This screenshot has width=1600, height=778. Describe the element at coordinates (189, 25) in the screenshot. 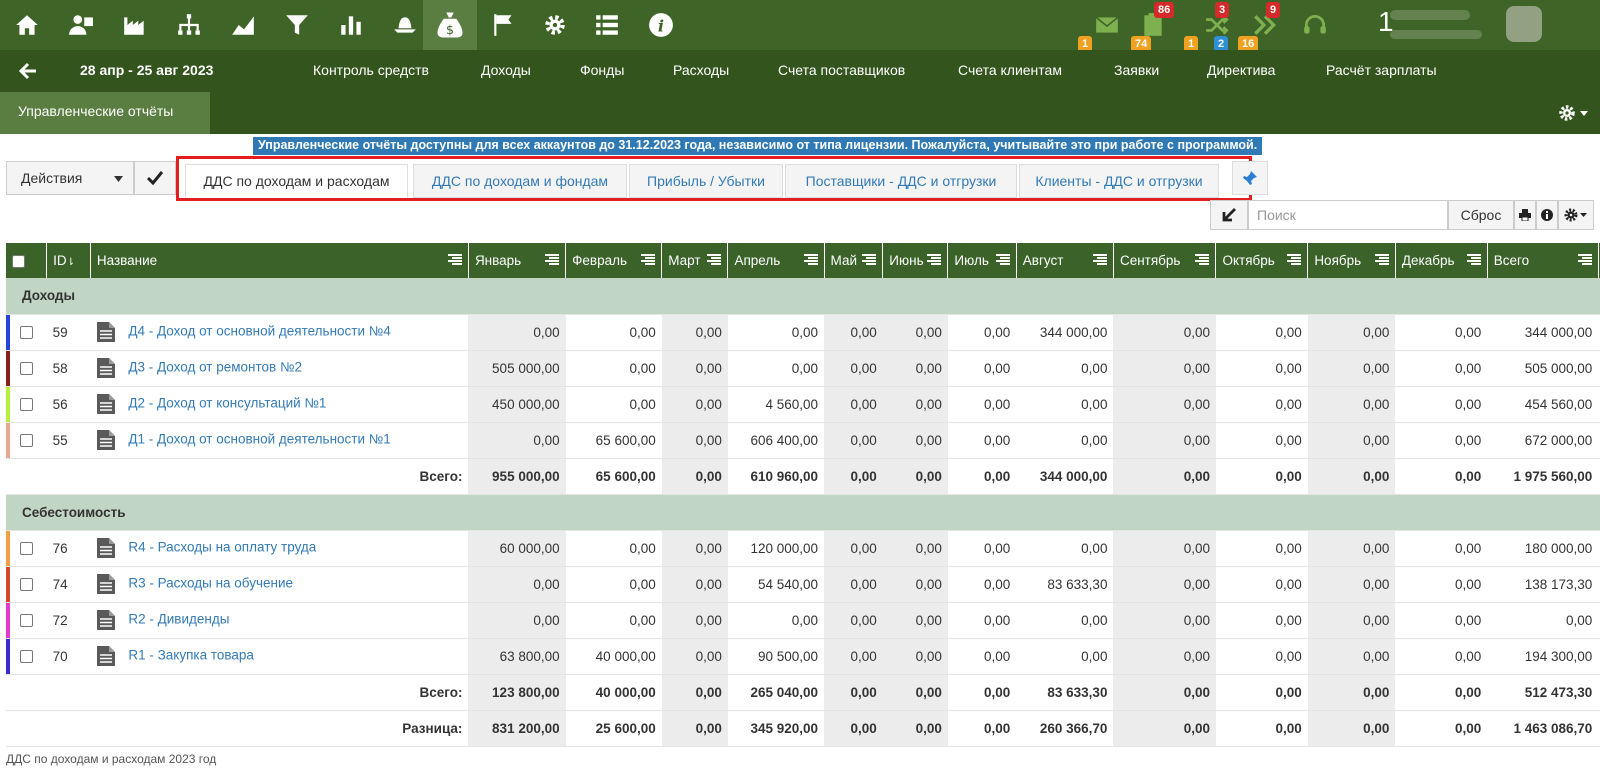

I see `org-chart-icon` at that location.